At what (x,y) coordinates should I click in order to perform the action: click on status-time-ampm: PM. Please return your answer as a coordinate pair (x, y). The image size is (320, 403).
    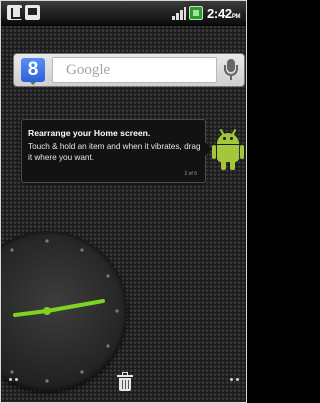
    Looking at the image, I should click on (236, 17).